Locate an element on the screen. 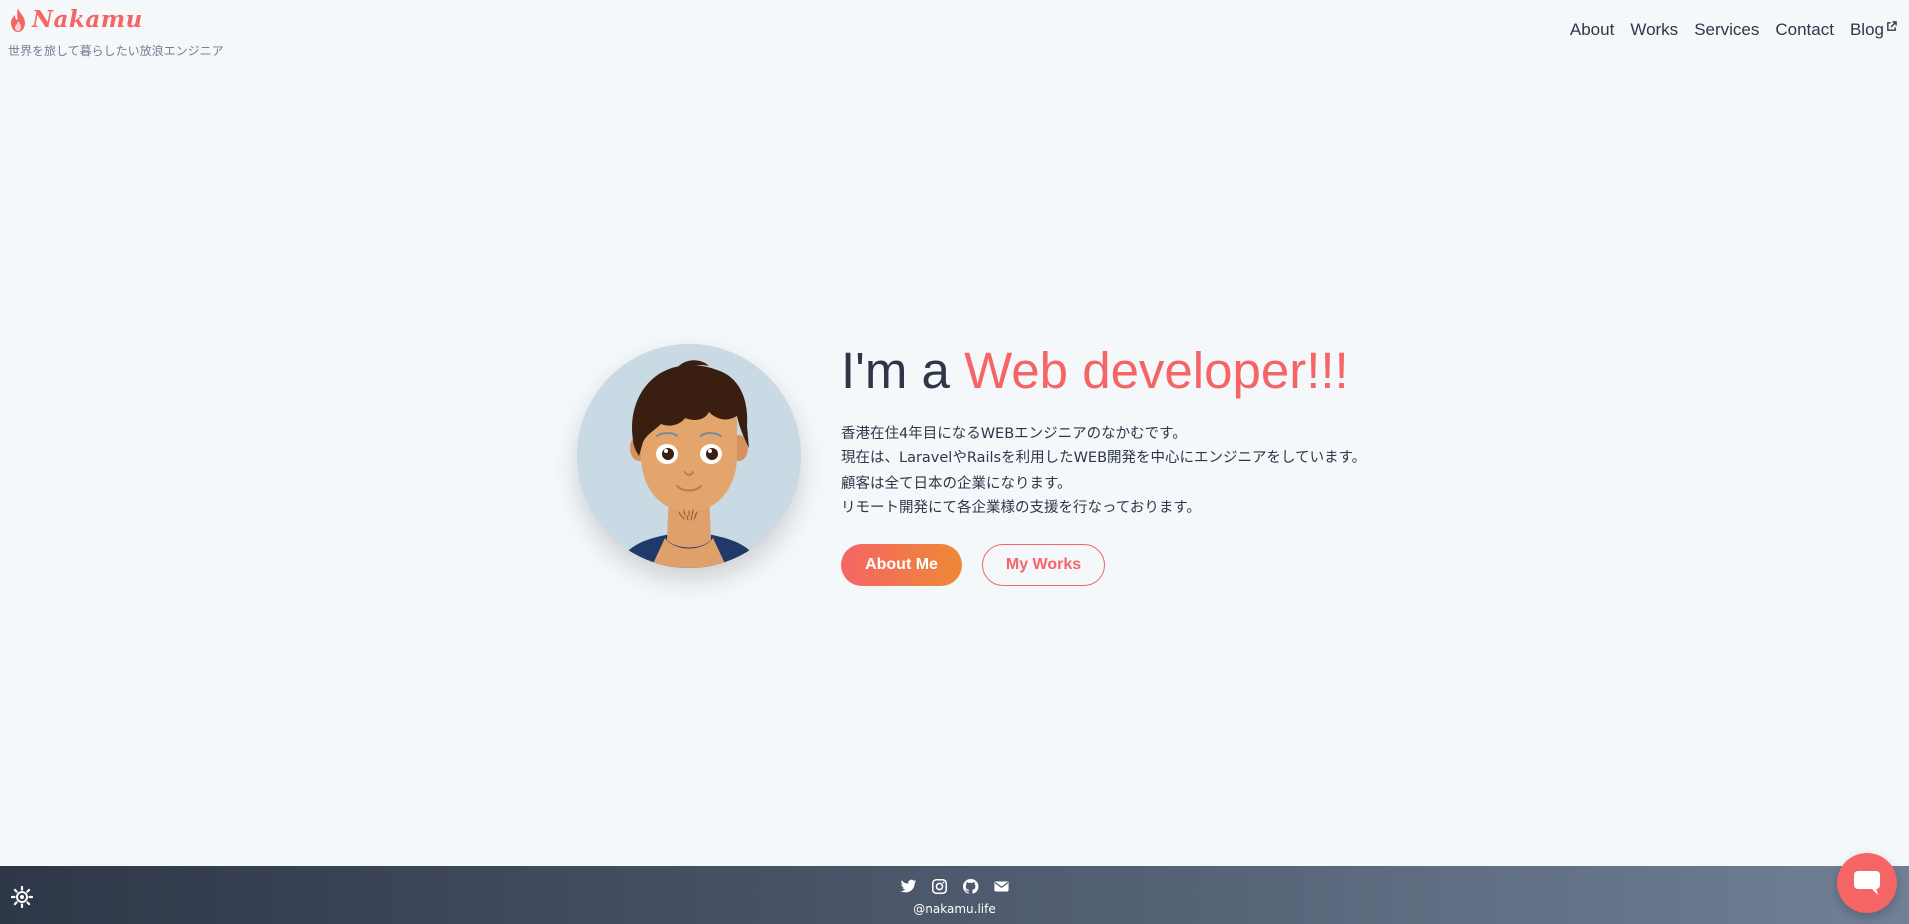 The image size is (1909, 924). nav-label: Services is located at coordinates (1727, 29).